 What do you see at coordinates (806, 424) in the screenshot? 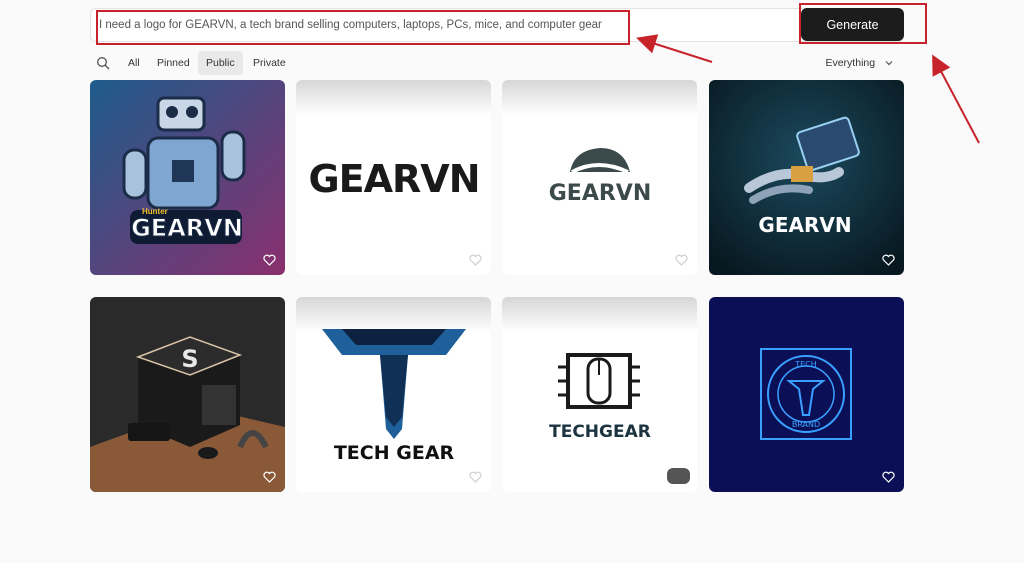
I see `card-subtext: BRAND` at bounding box center [806, 424].